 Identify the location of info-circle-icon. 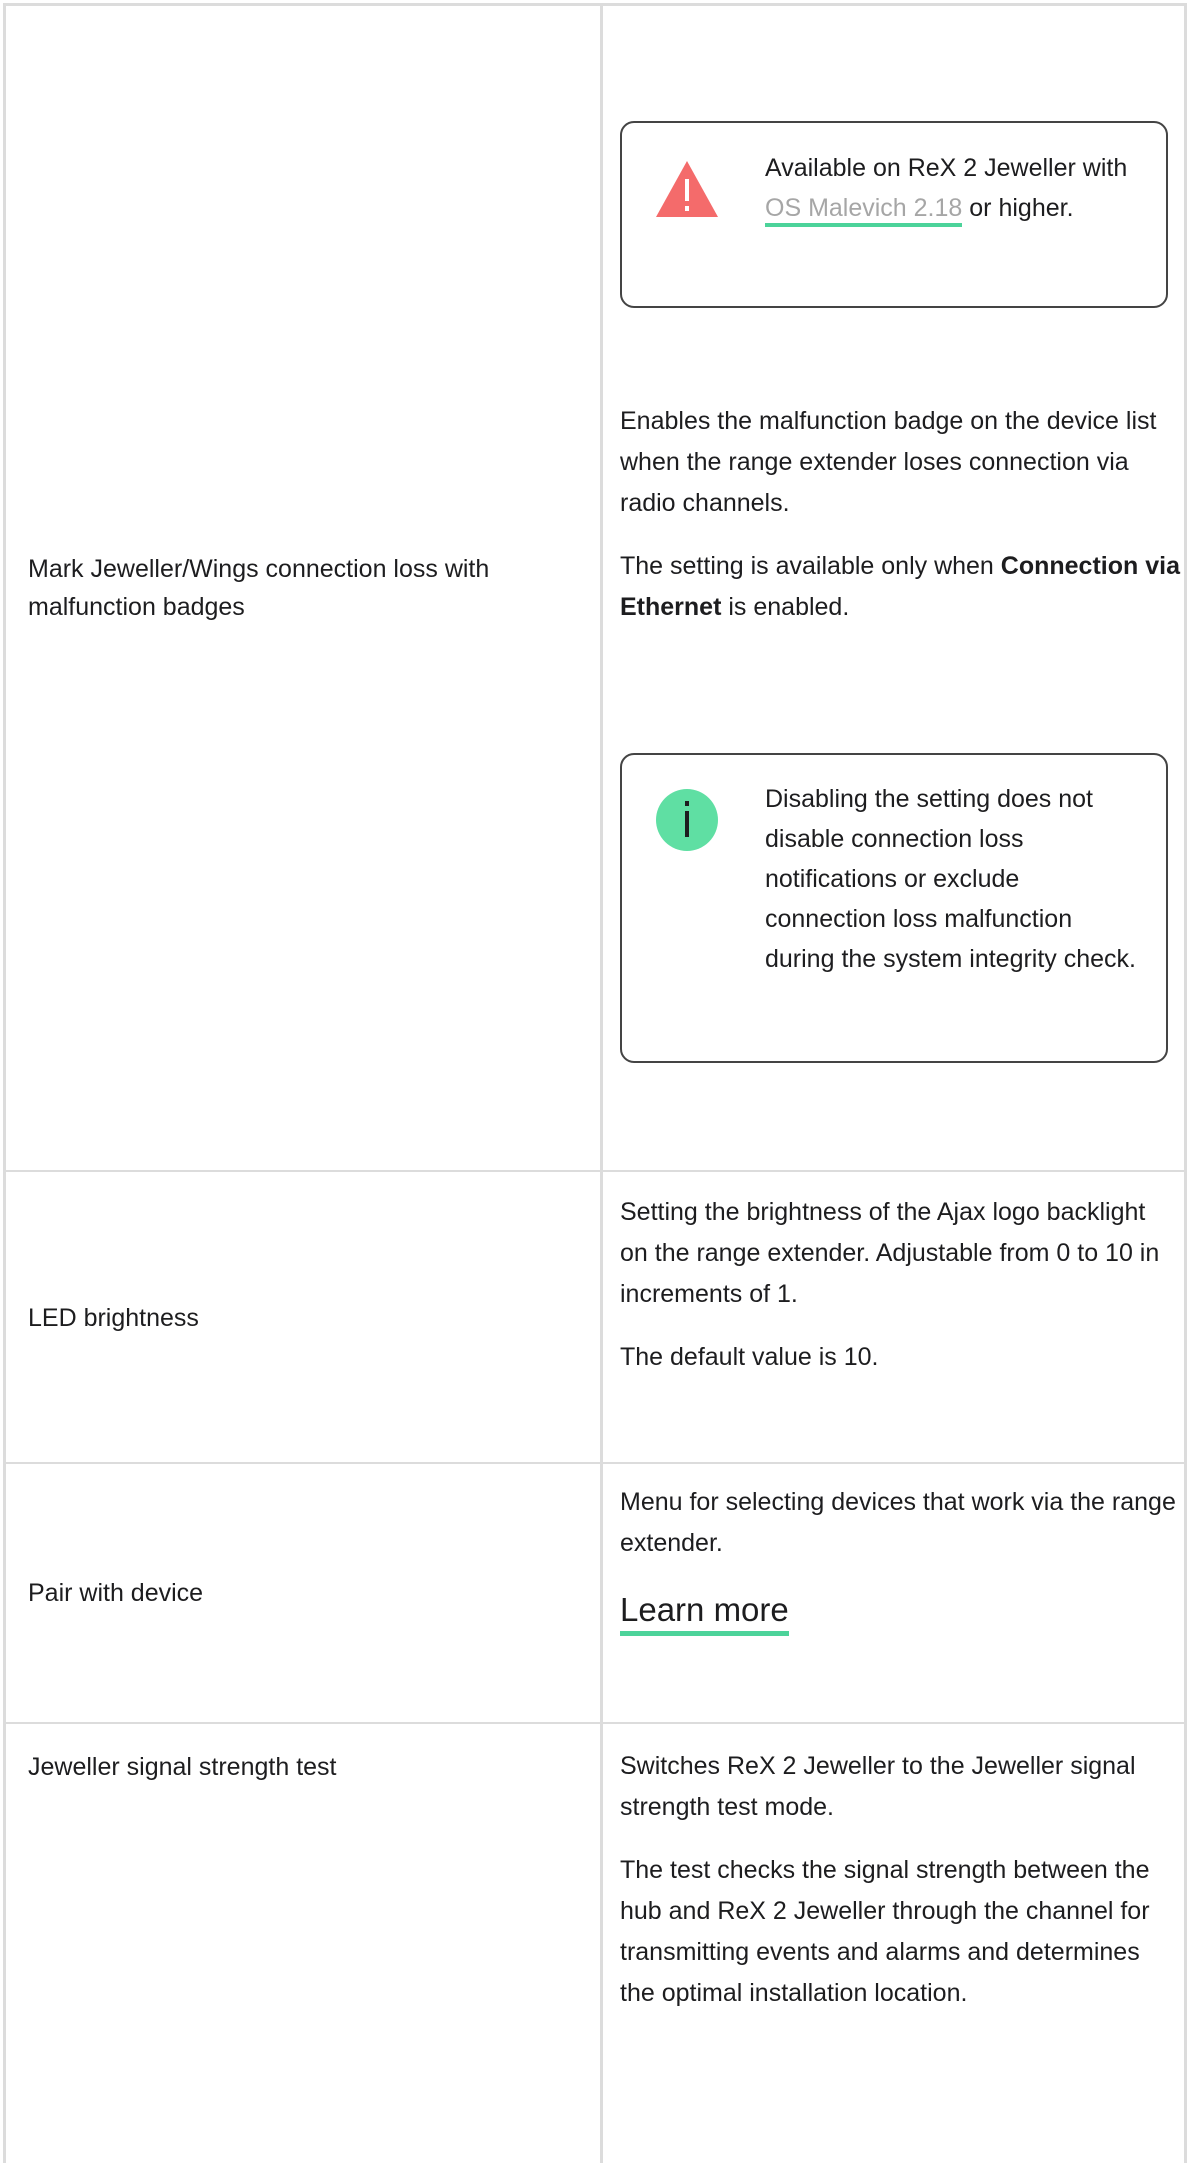
(687, 822).